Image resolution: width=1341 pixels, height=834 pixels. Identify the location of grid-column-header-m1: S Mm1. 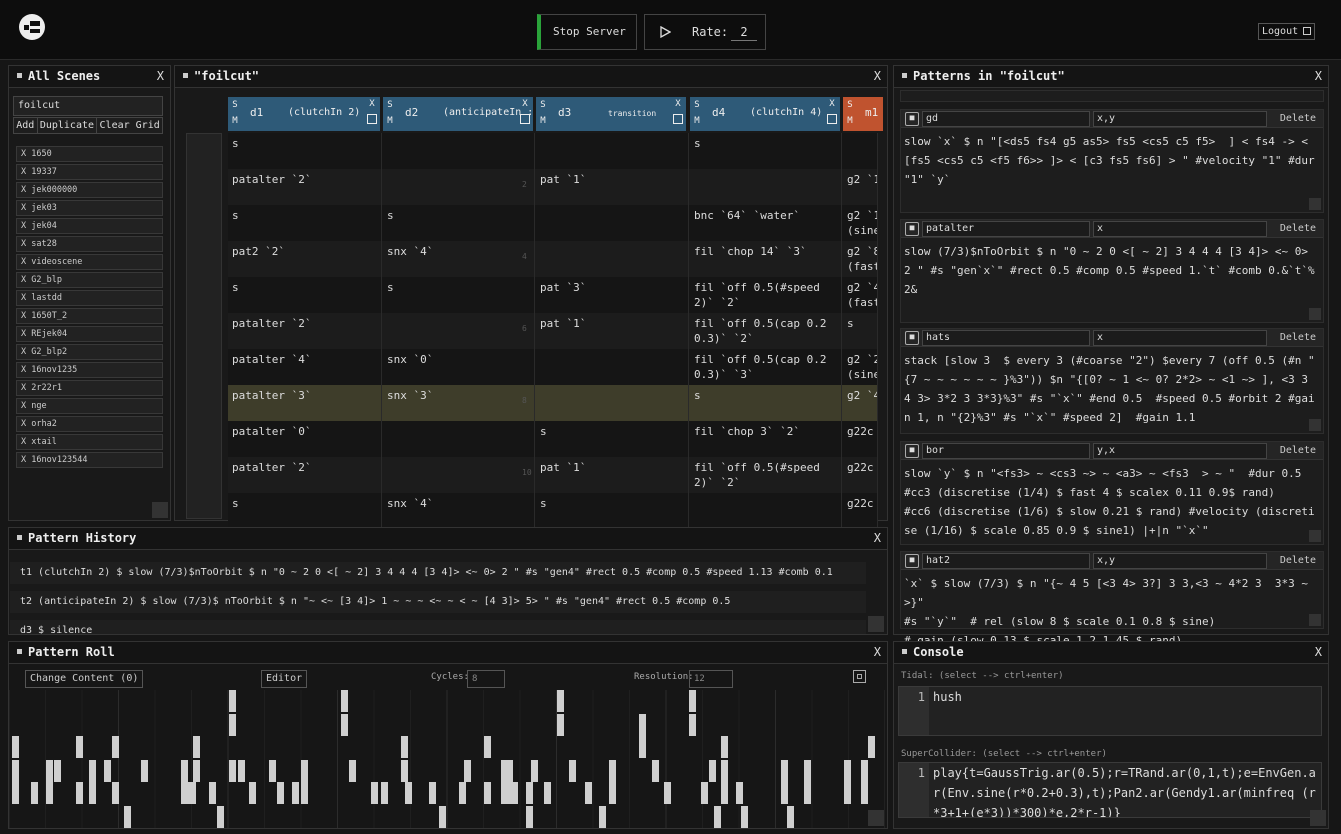
(863, 114).